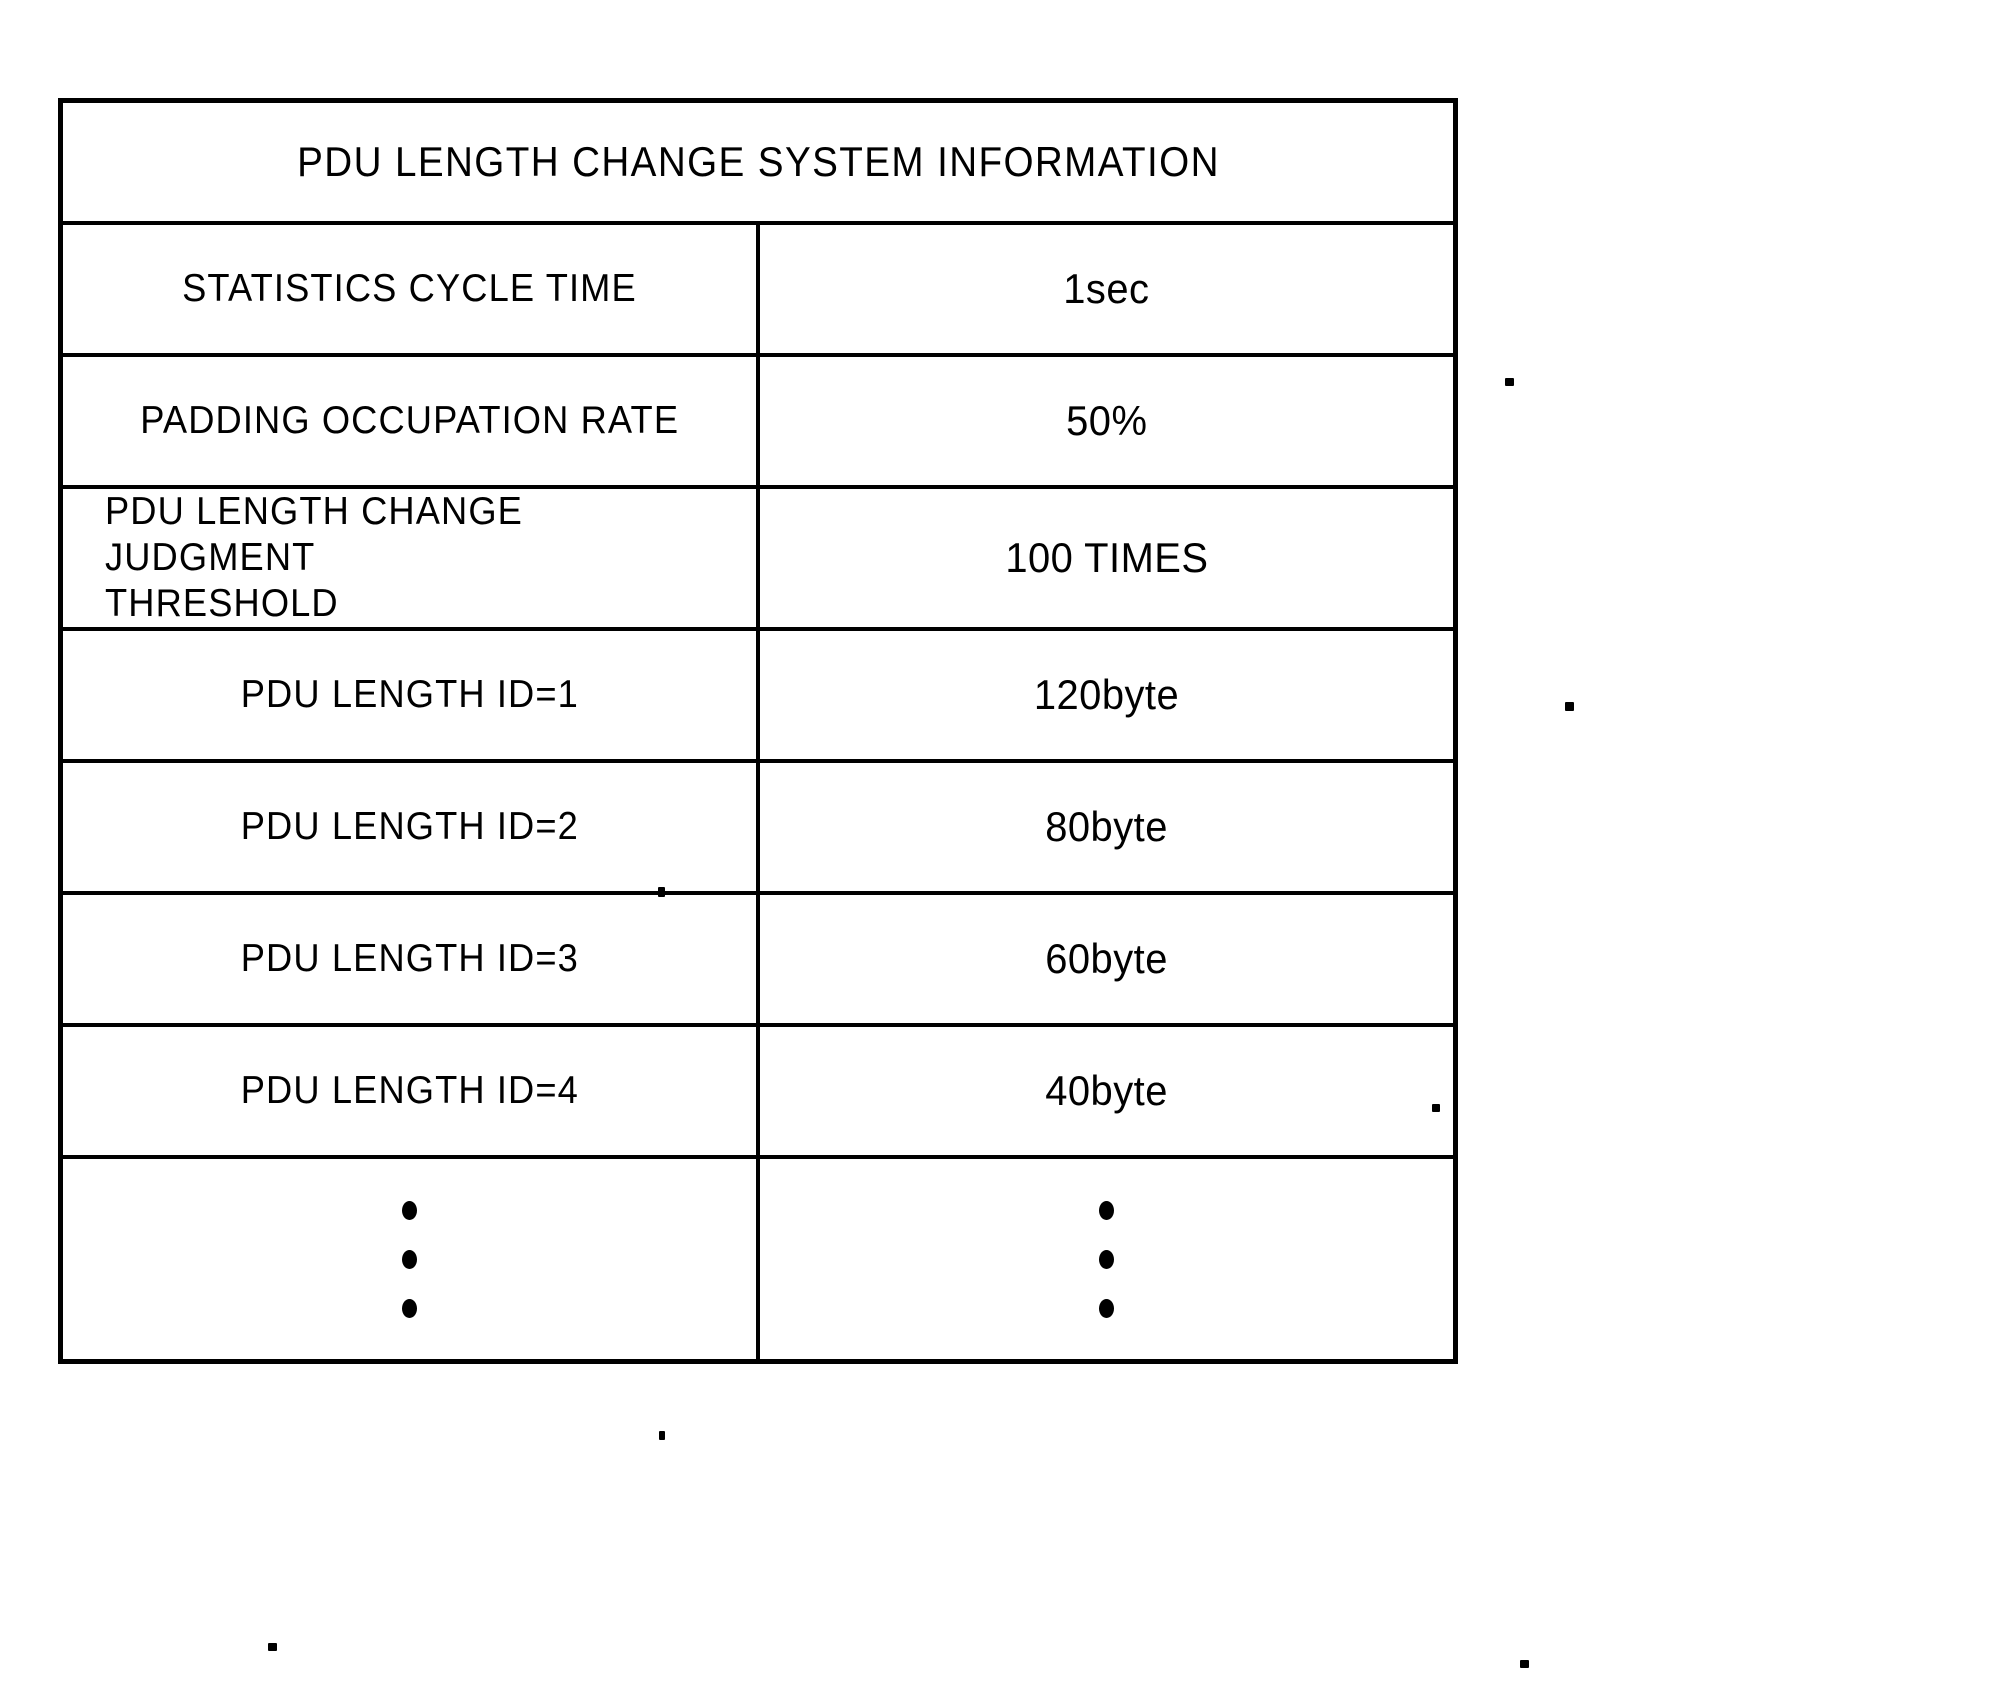  I want to click on label-text: PDU LENGTH ID=3, so click(409, 959).